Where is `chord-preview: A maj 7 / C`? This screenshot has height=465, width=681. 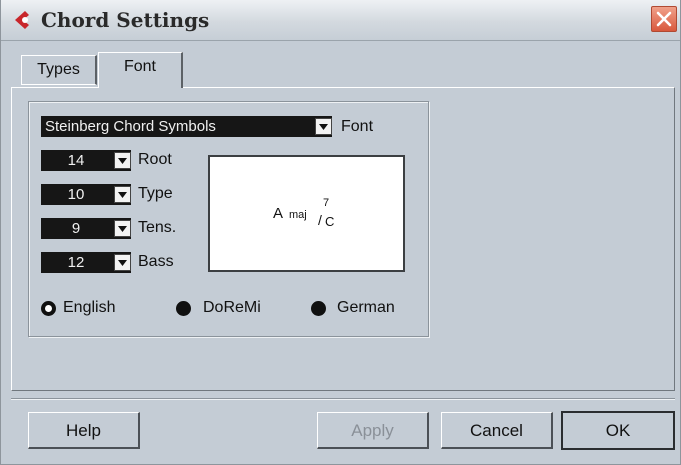 chord-preview: A maj 7 / C is located at coordinates (306, 213).